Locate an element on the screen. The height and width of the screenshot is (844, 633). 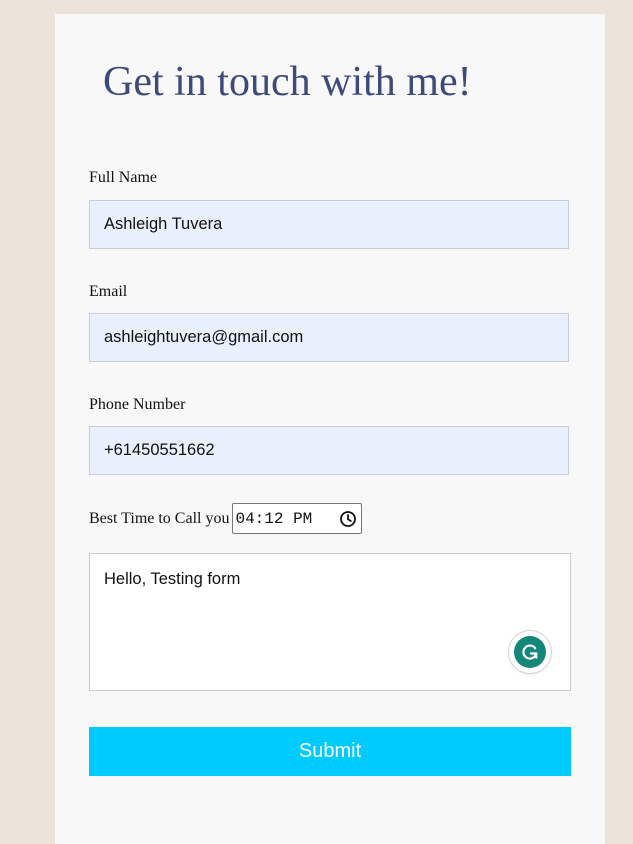
phone-label: Phone Number is located at coordinates (137, 404).